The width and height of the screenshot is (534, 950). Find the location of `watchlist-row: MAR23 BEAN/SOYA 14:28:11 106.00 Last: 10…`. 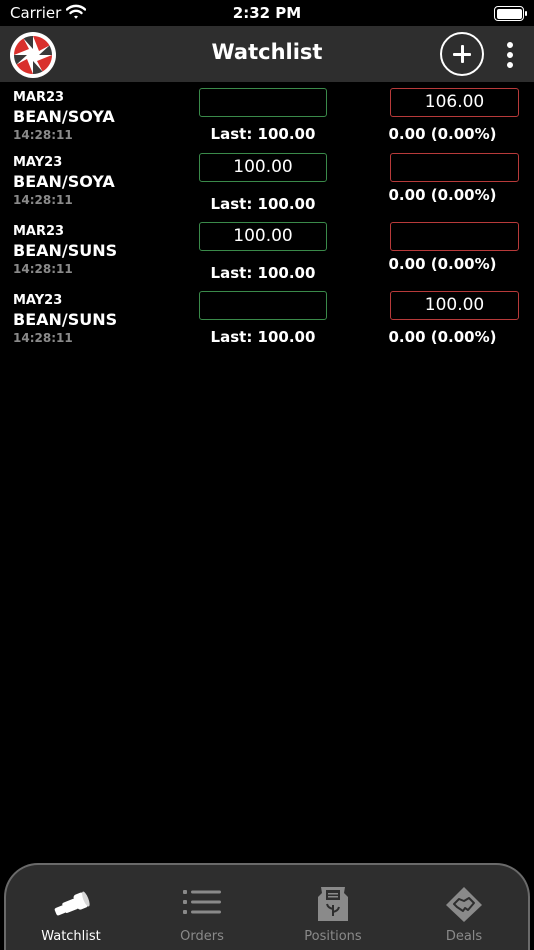

watchlist-row: MAR23 BEAN/SOYA 14:28:11 106.00 Last: 10… is located at coordinates (267, 123).